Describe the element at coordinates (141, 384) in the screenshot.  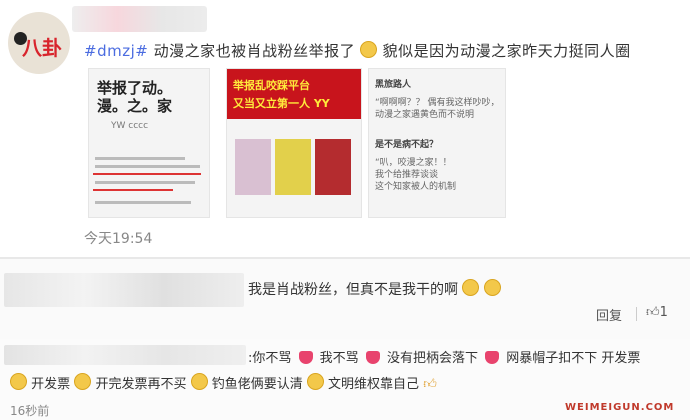
I see `comment-segment: 开完发票再不买` at that location.